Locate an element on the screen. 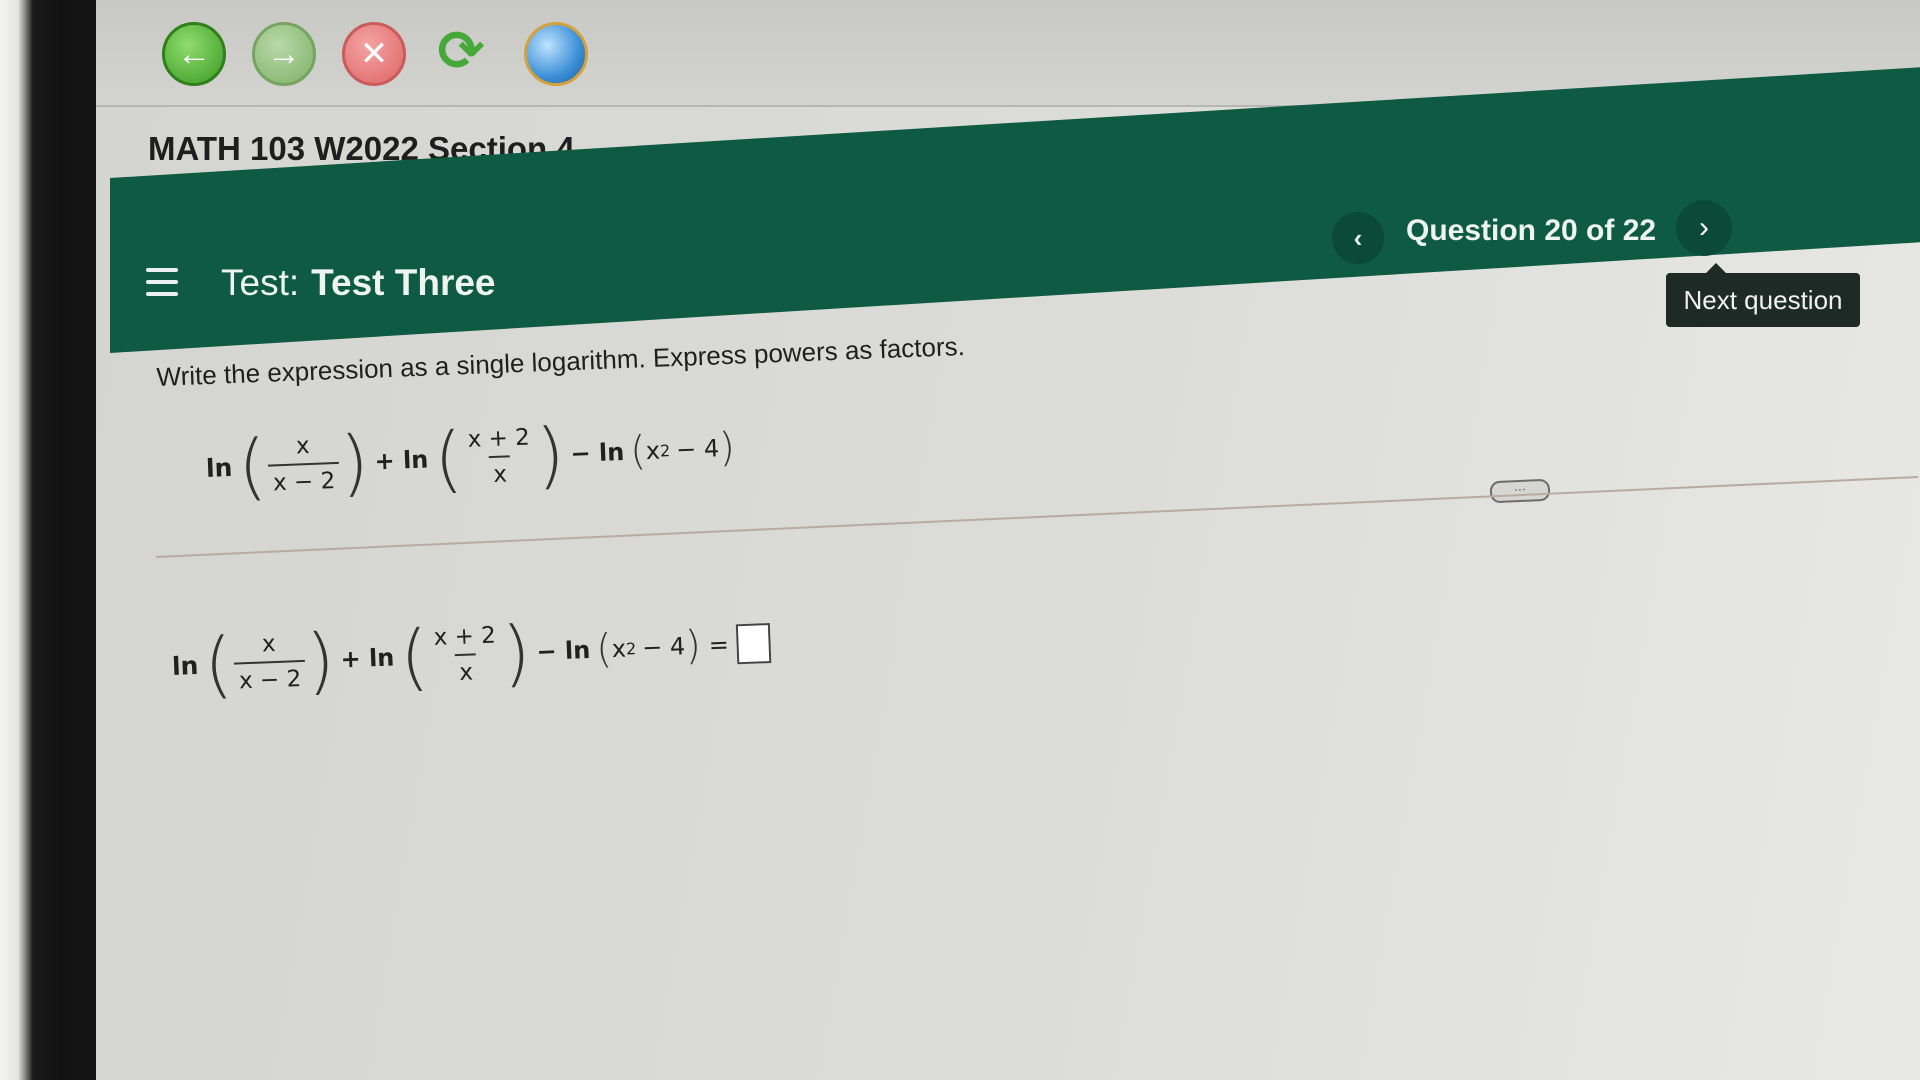  chevron-left-icon: ‹ is located at coordinates (1358, 237).